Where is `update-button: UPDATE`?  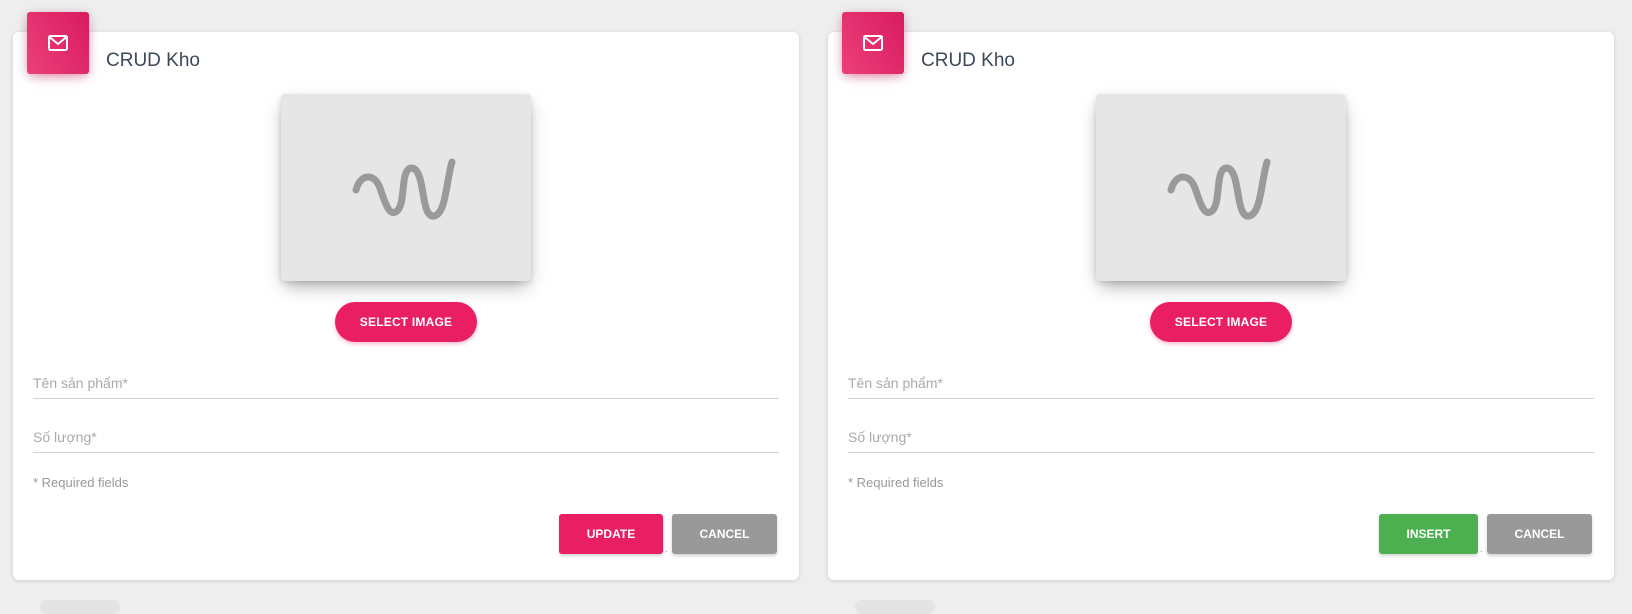
update-button: UPDATE is located at coordinates (611, 534).